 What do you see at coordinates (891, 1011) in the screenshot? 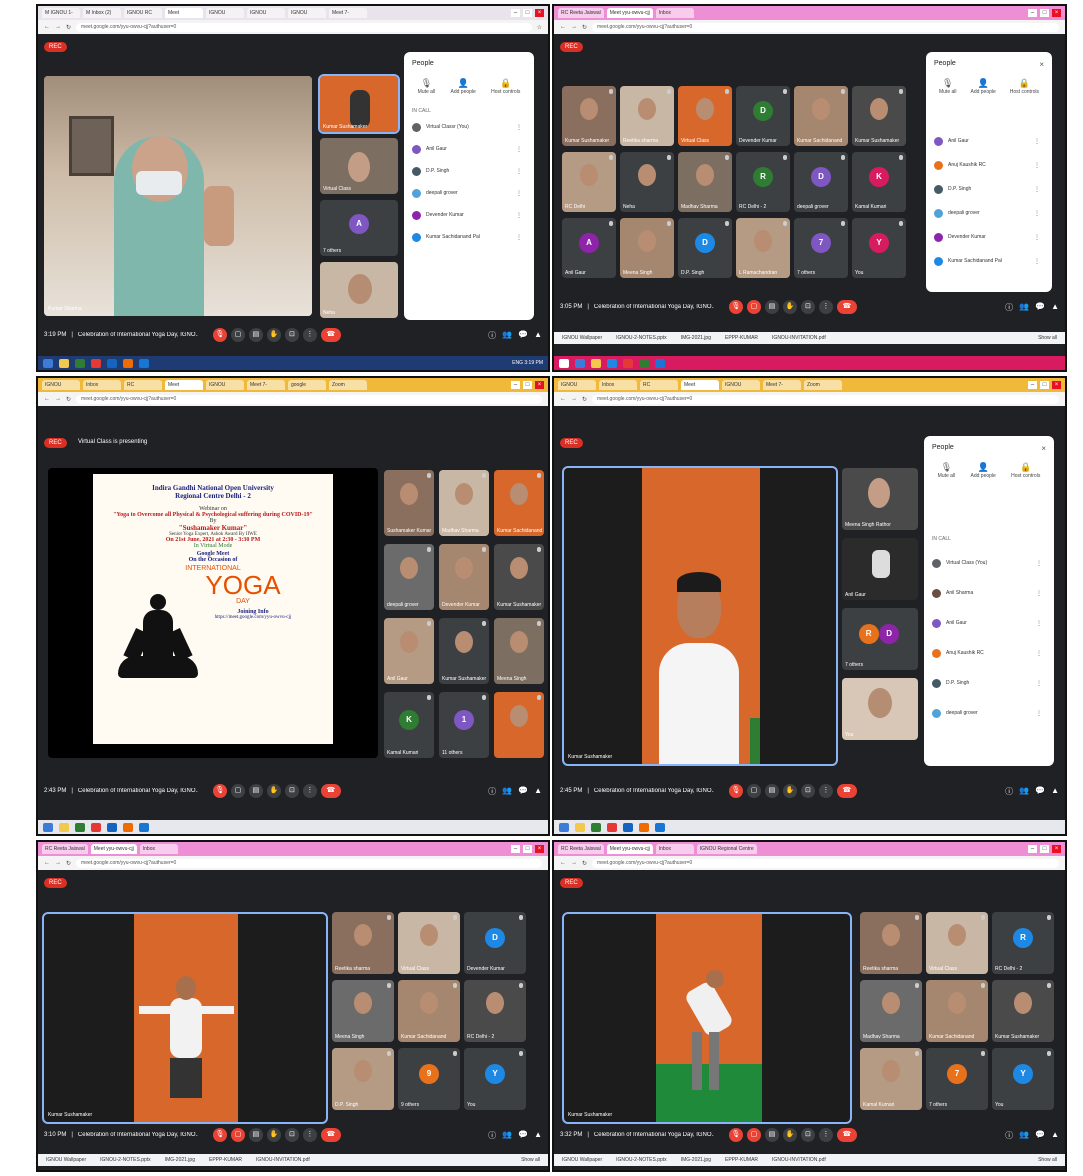
I see `participant-tile: Madhav Sharma` at bounding box center [891, 1011].